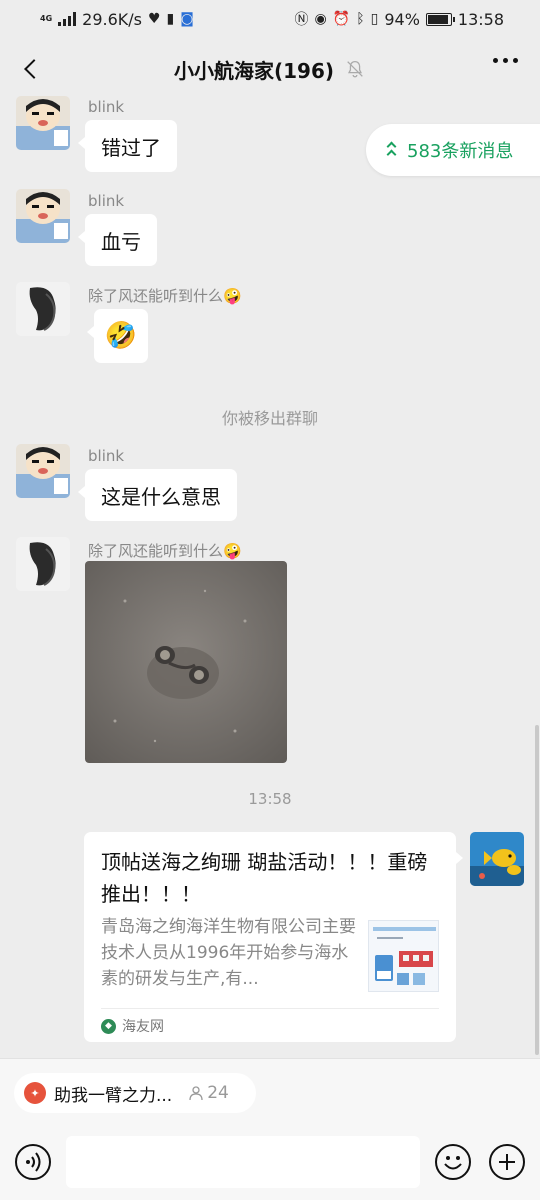 The height and width of the screenshot is (1200, 540). I want to click on voice-input-button, so click(33, 1162).